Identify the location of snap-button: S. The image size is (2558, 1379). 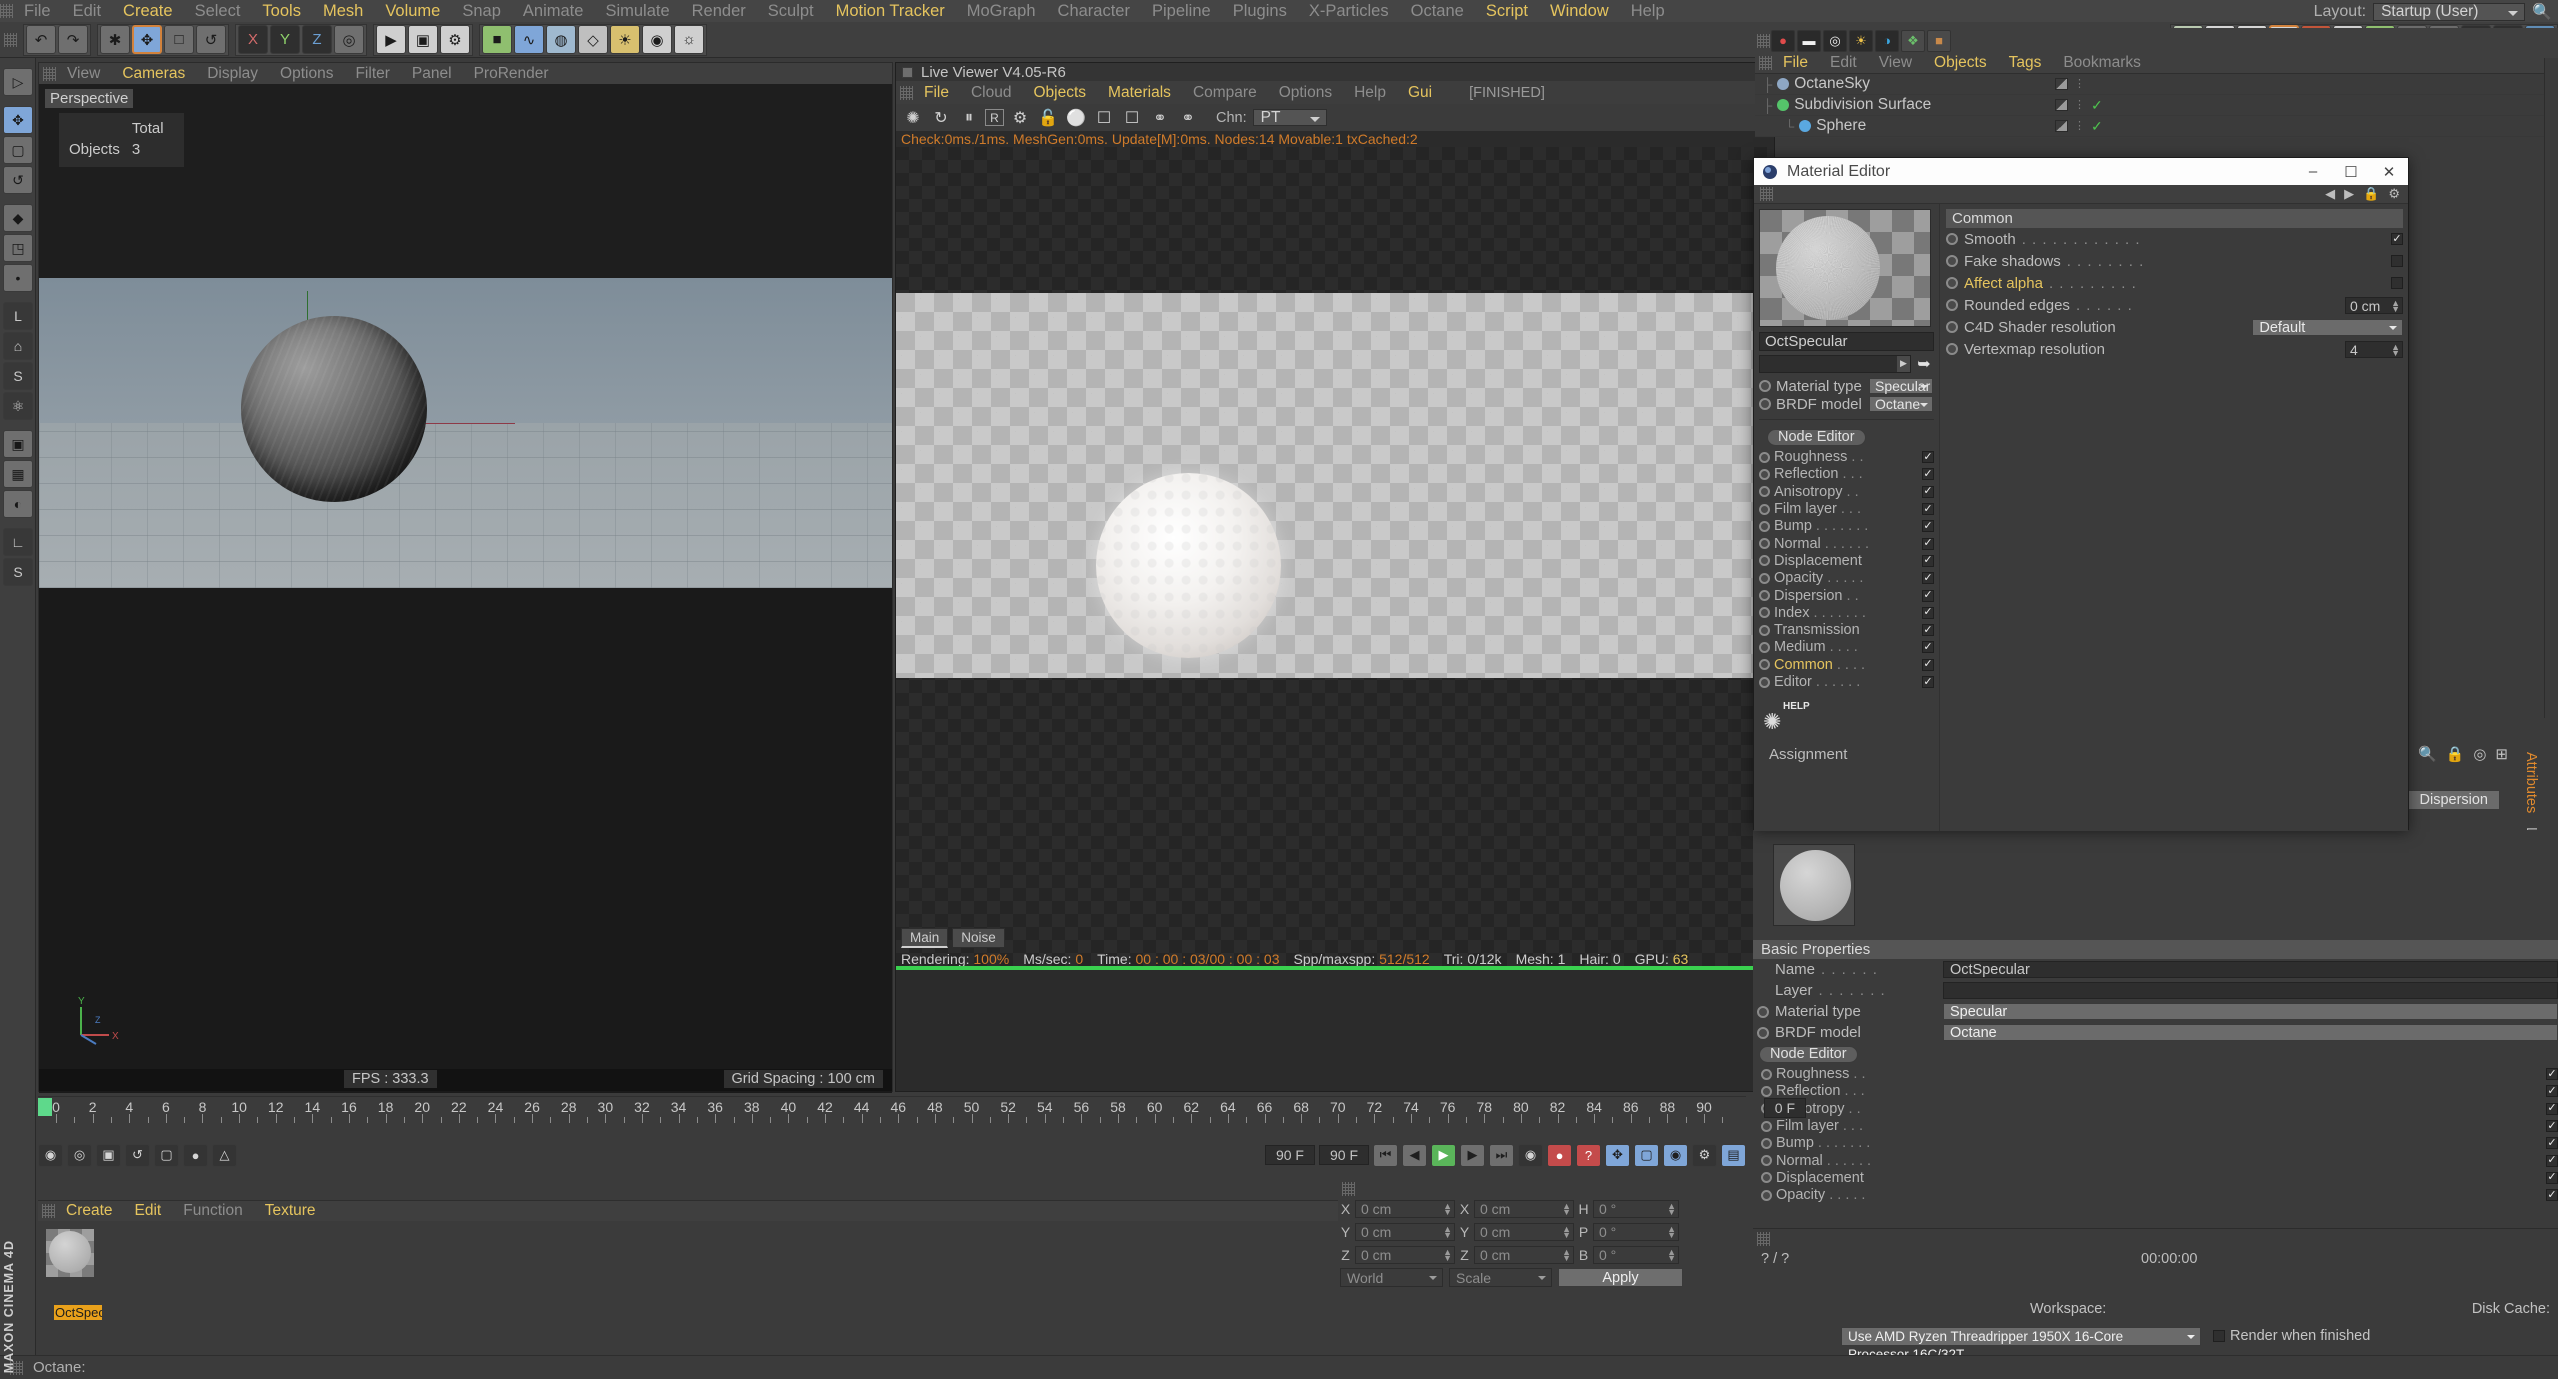
(18, 376).